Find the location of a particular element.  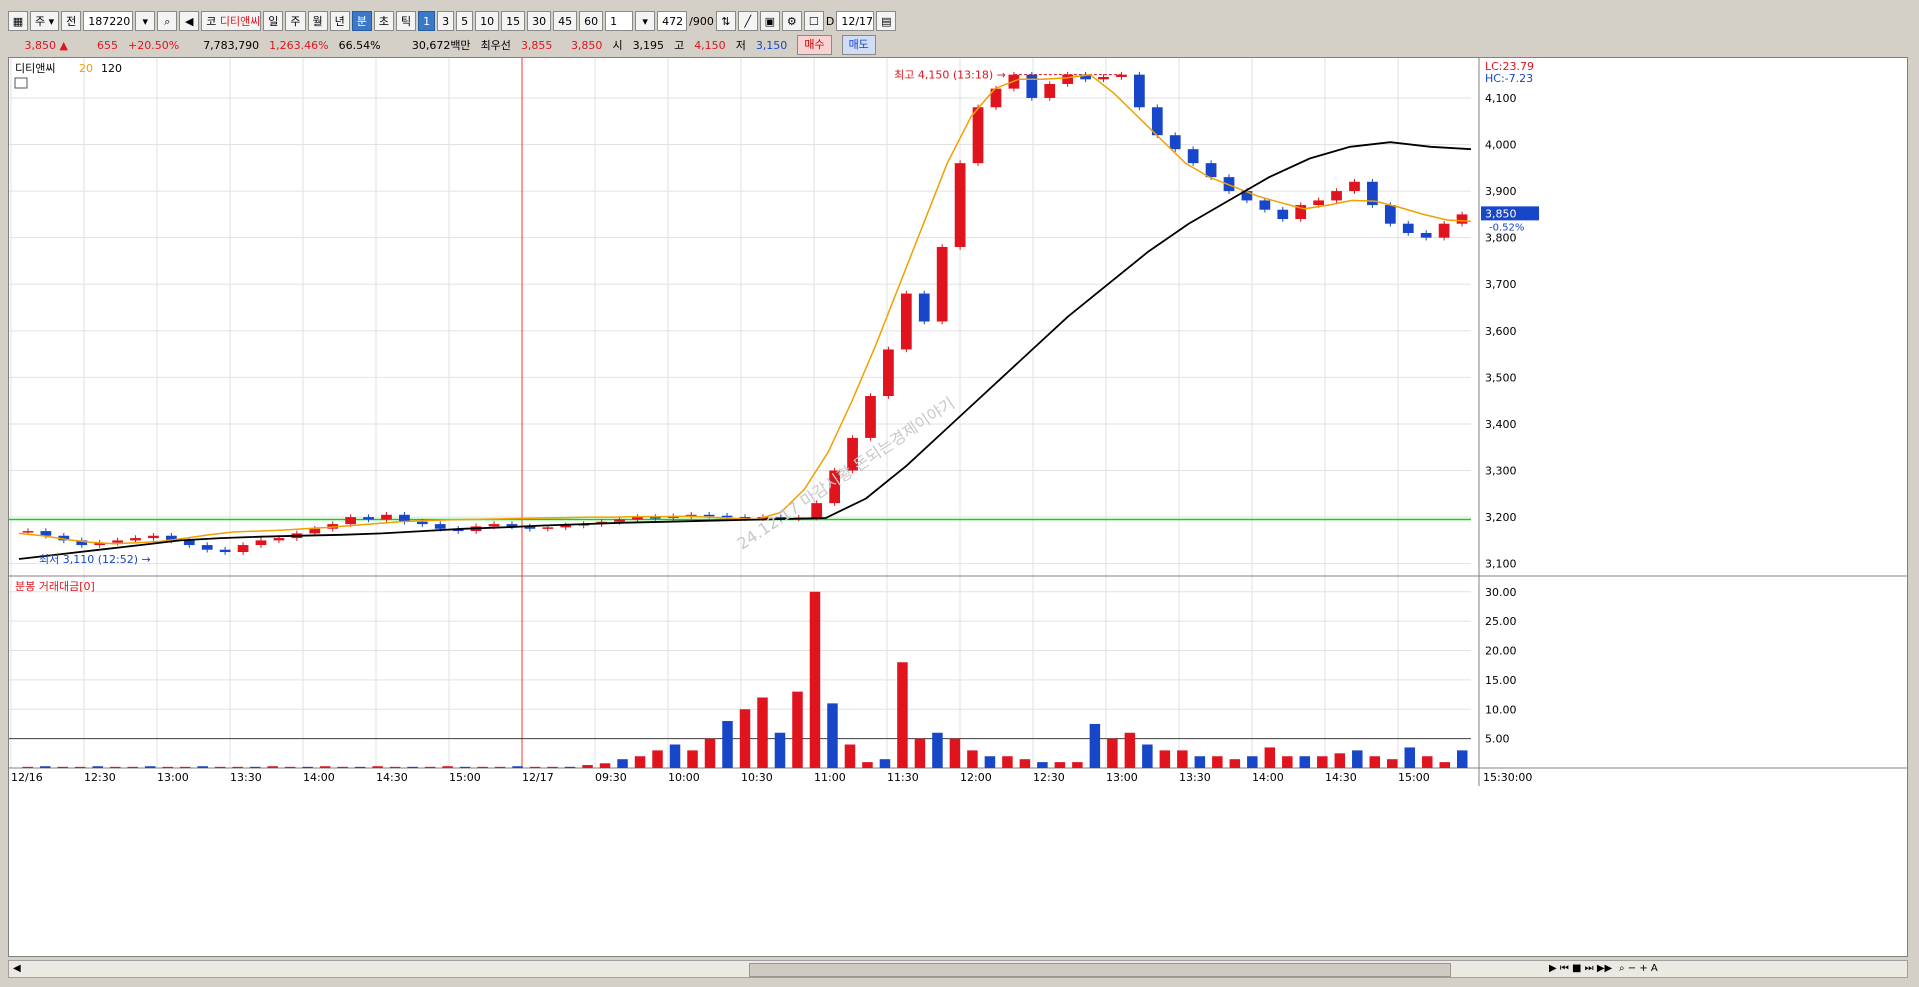

gear-icon: ⚙ is located at coordinates (791, 21).